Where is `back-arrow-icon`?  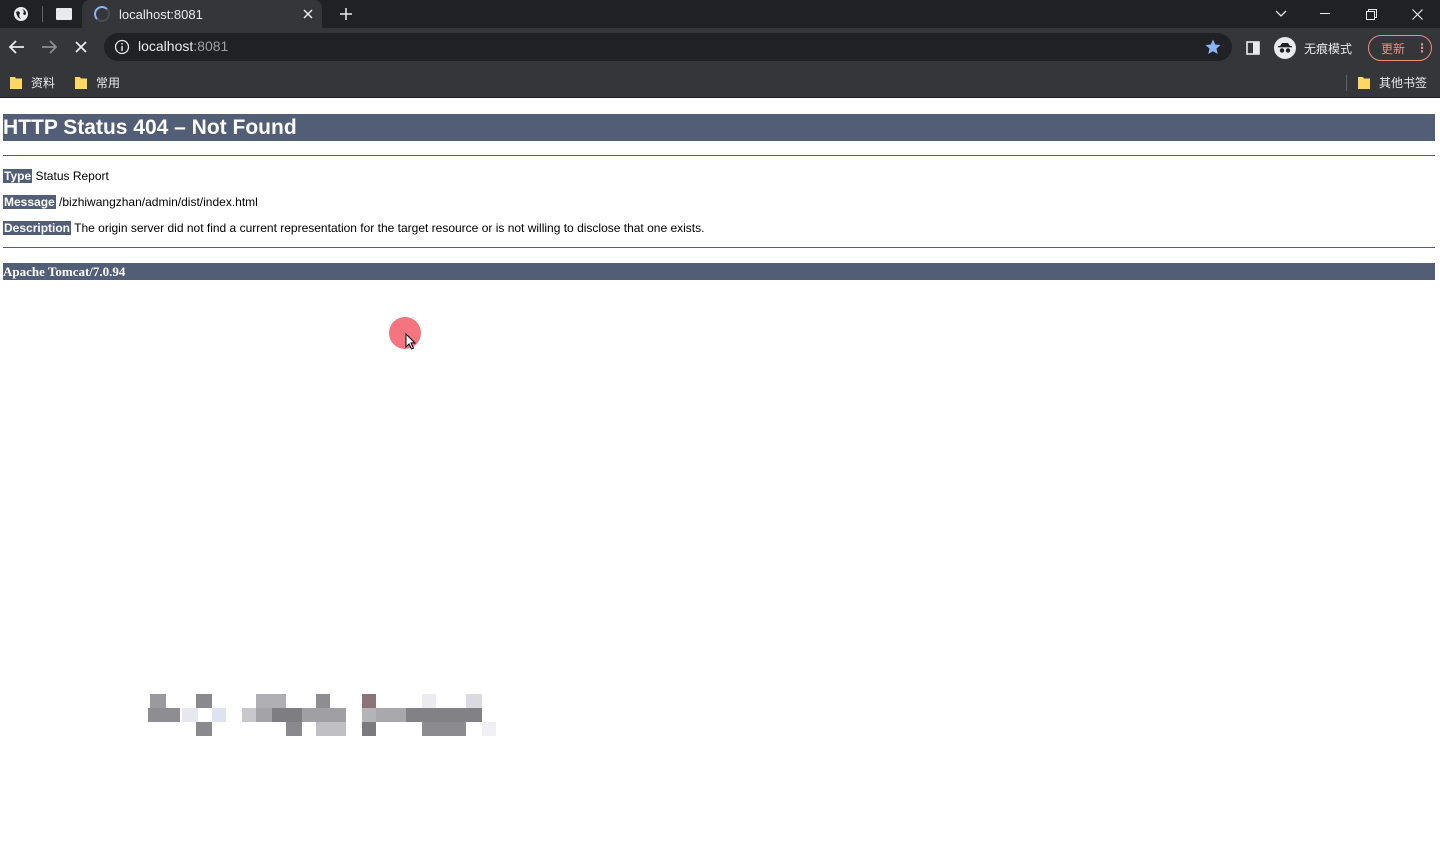
back-arrow-icon is located at coordinates (17, 47).